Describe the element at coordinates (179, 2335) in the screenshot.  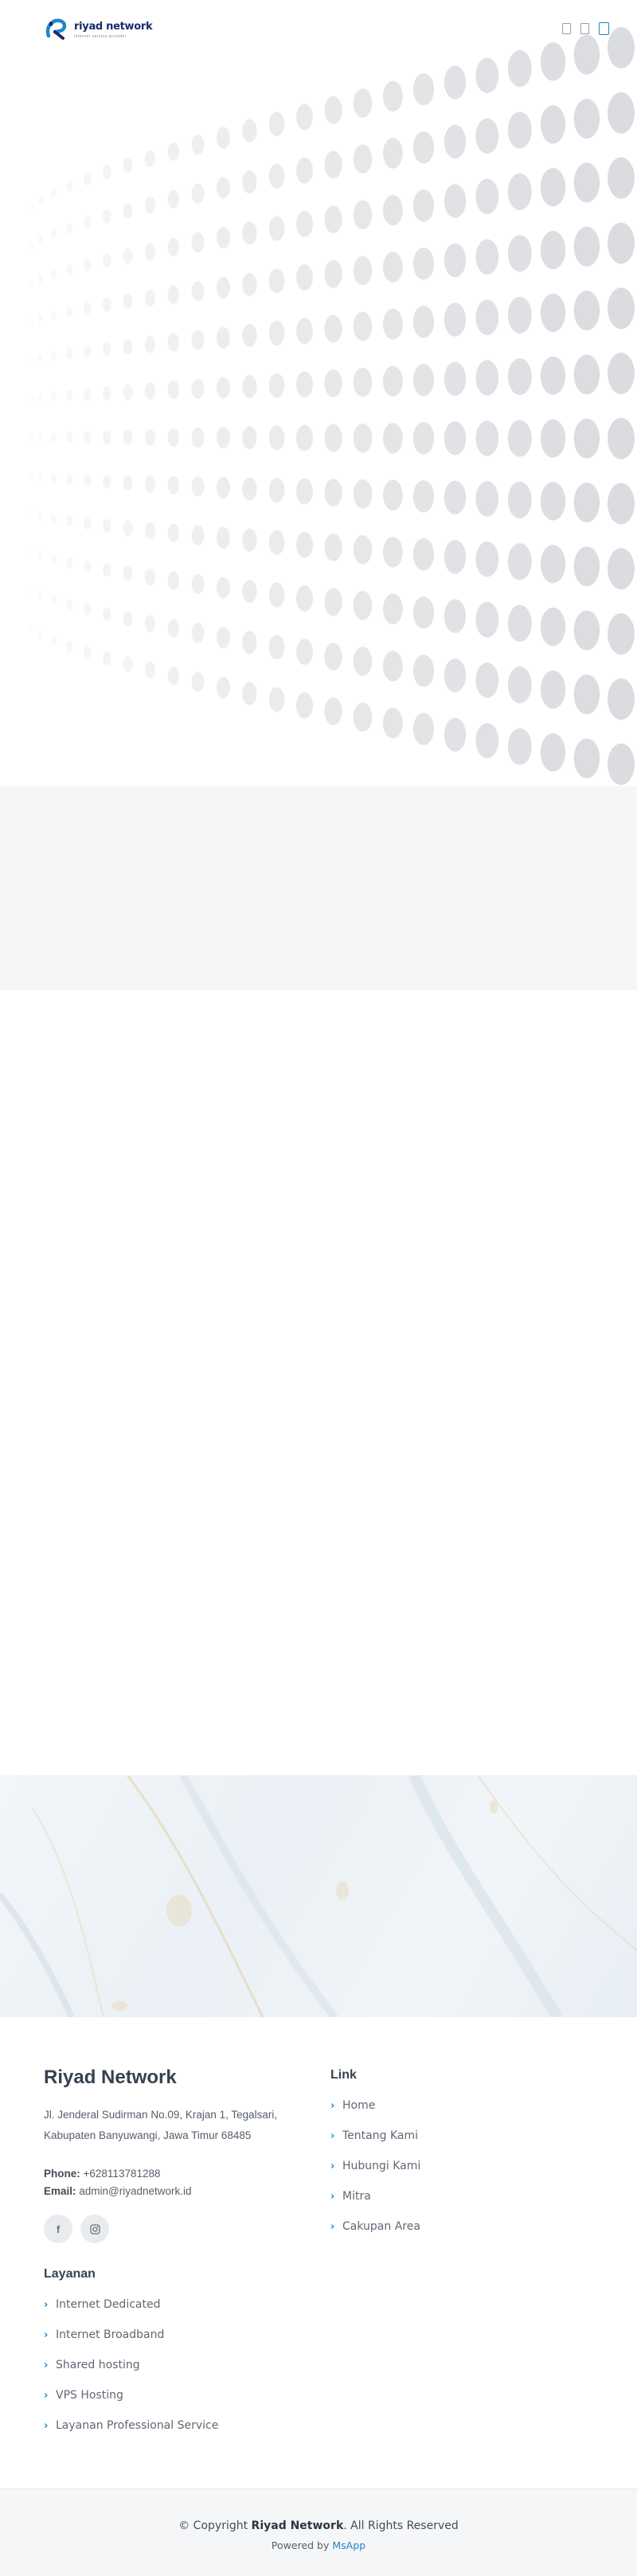
I see `service-link-internet-broadband: › Internet Broadband` at that location.